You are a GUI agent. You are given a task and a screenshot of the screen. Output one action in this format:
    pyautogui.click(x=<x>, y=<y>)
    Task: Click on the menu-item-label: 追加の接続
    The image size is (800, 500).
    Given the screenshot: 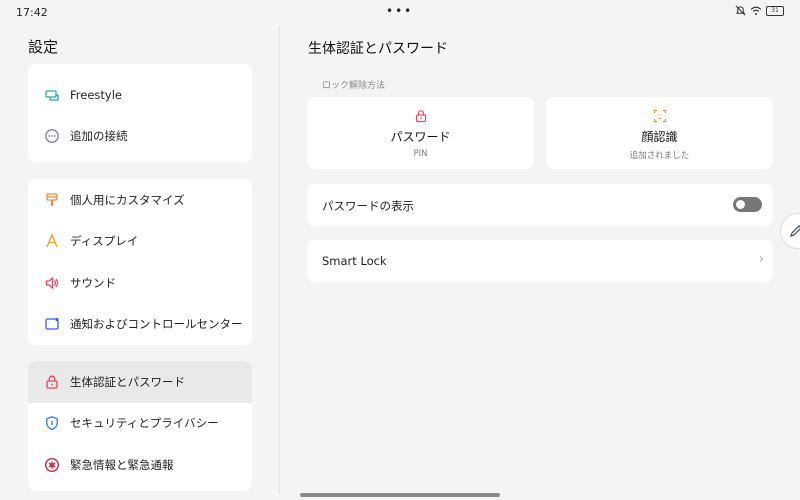 What is the action you would take?
    pyautogui.click(x=99, y=136)
    